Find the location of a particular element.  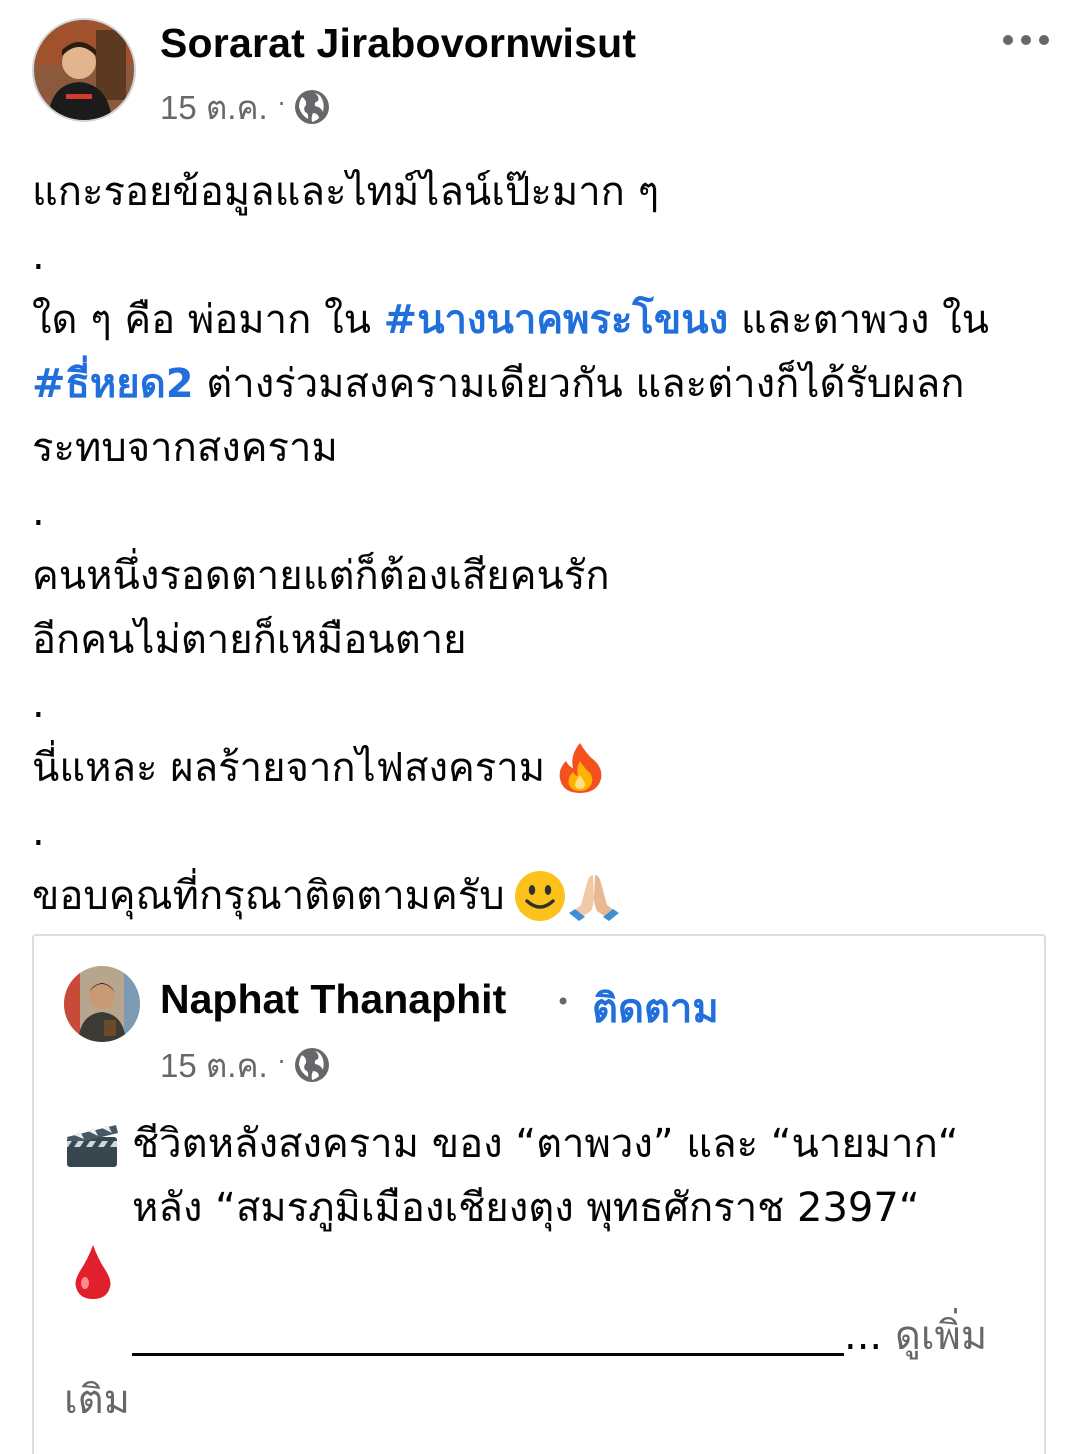

see-more-link: ดูเพิ่ม is located at coordinates (941, 1336).